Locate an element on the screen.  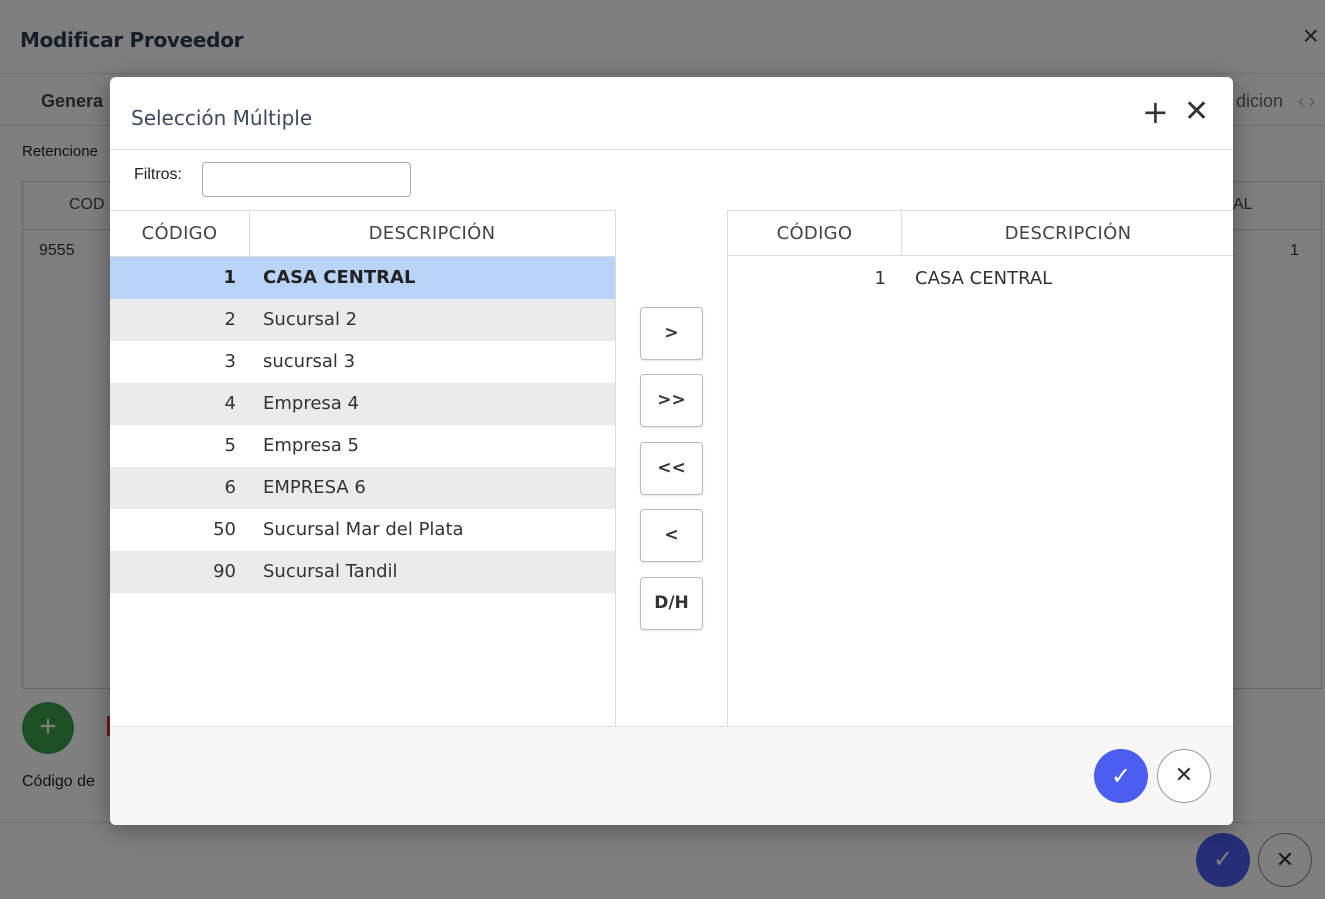
selected-table-rows: 1 CASA CENTRAL is located at coordinates (980, 277).